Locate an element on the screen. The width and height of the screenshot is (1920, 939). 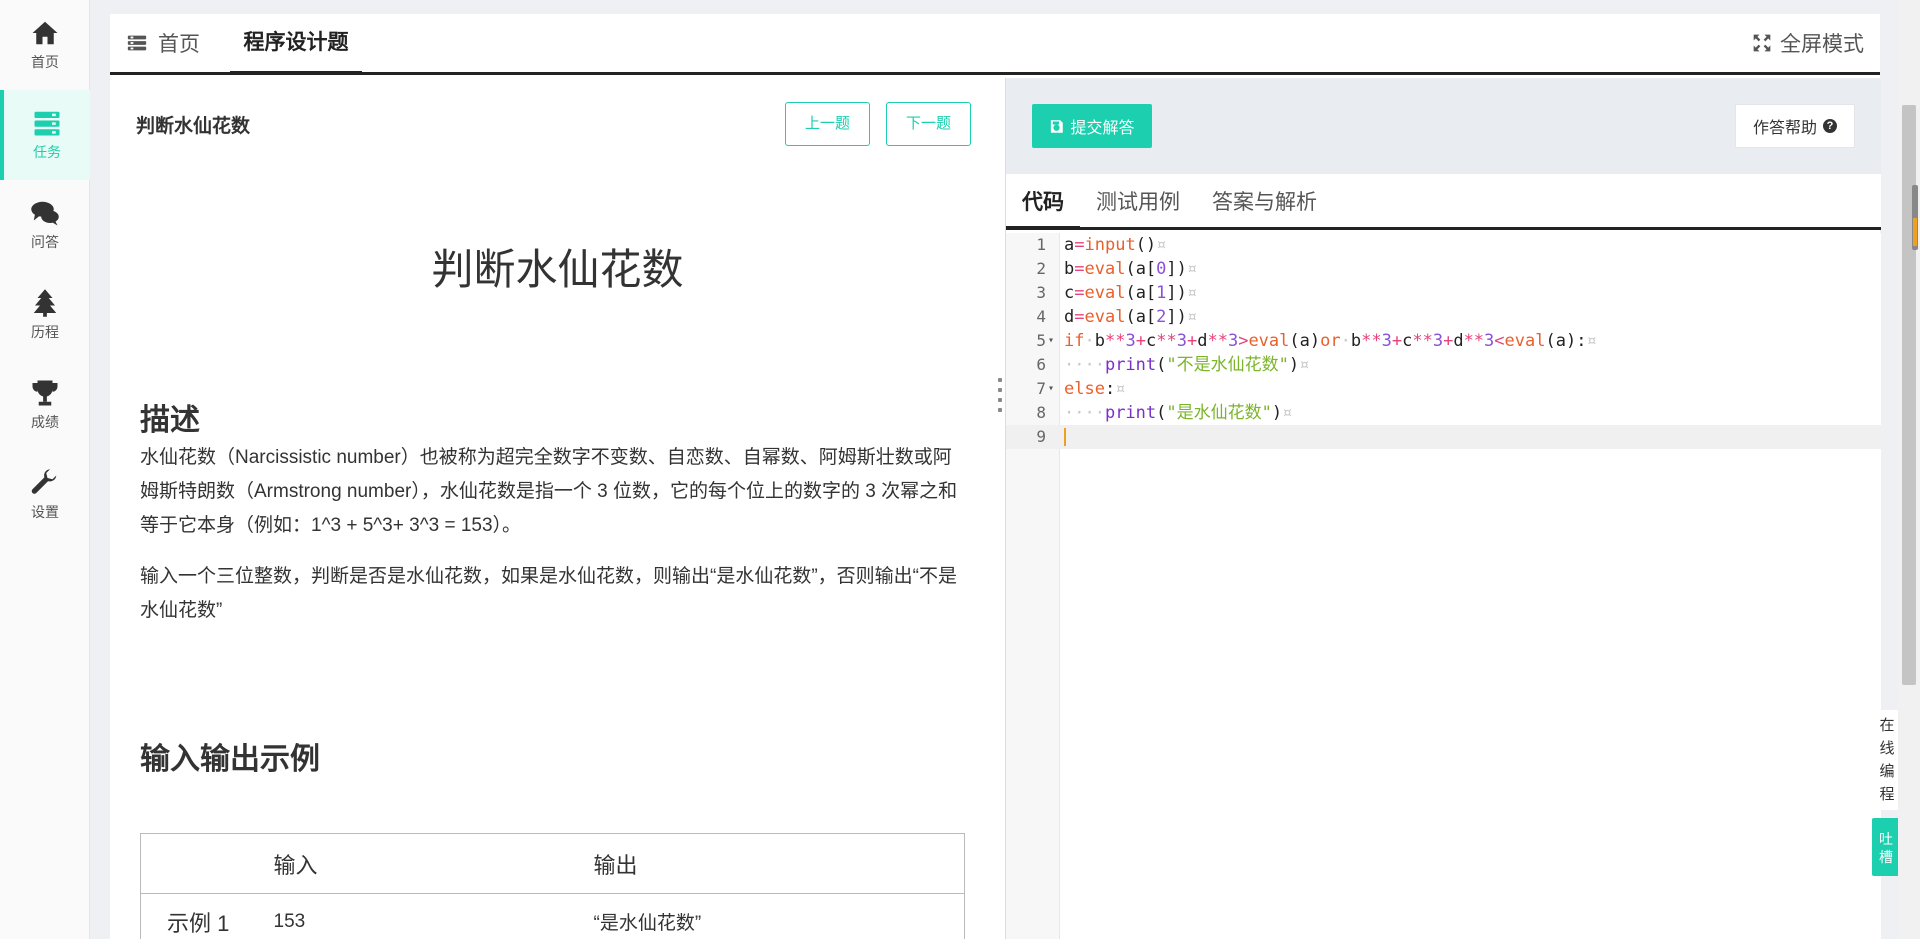
page-scrollbar is located at coordinates (1909, 469).